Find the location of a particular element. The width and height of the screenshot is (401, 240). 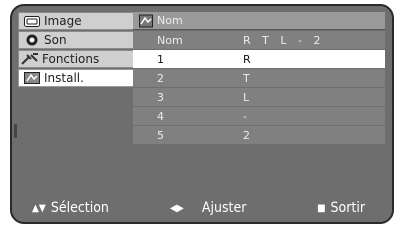

speaker-icon is located at coordinates (32, 40).